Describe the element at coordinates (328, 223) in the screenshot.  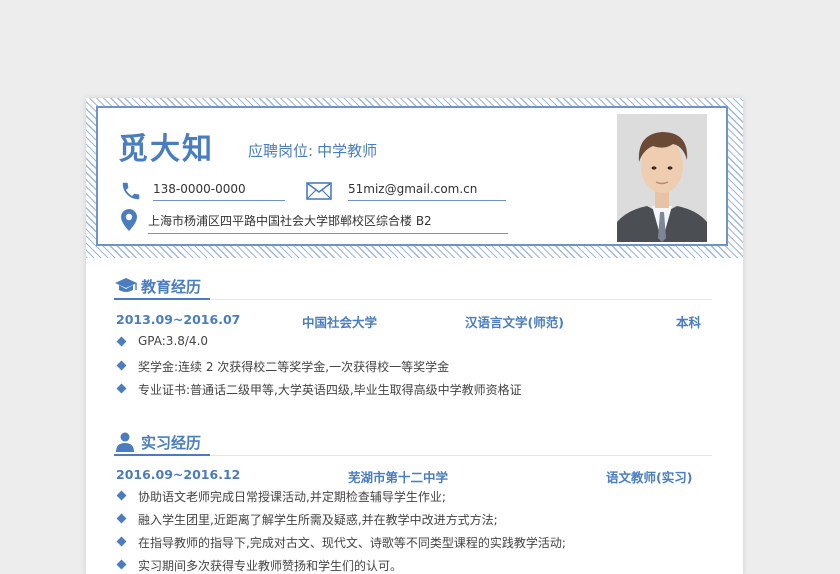
I see `address-field: 上海市杨浦区四平路中国社会大学邯郸校区综合楼 B2` at that location.